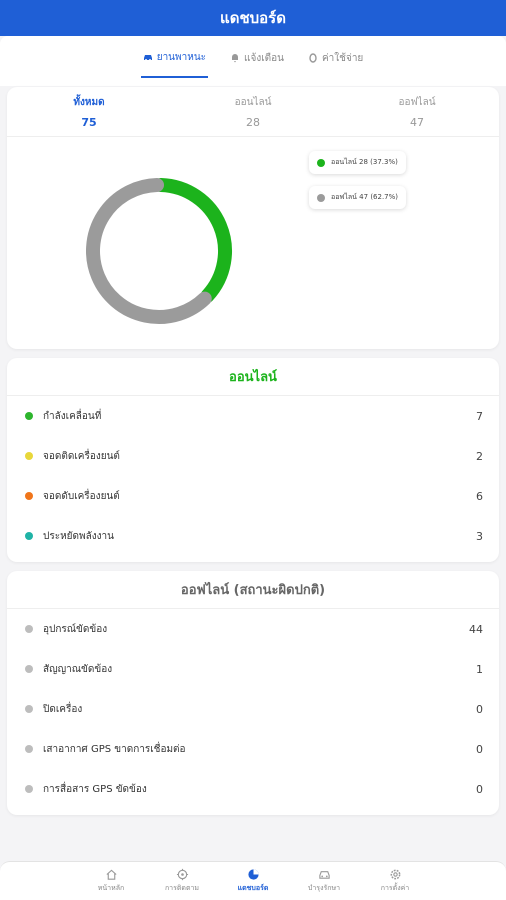 Image resolution: width=506 pixels, height=900 pixels. Describe the element at coordinates (95, 789) in the screenshot. I see `row-label: การสื่อสาร GPS ขัดข้อง` at that location.